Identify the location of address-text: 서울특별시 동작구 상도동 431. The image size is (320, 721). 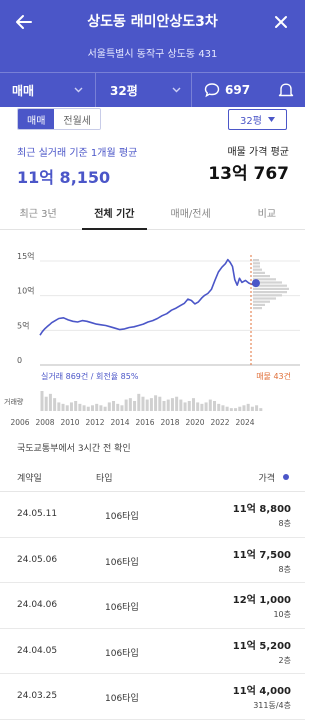
(152, 54).